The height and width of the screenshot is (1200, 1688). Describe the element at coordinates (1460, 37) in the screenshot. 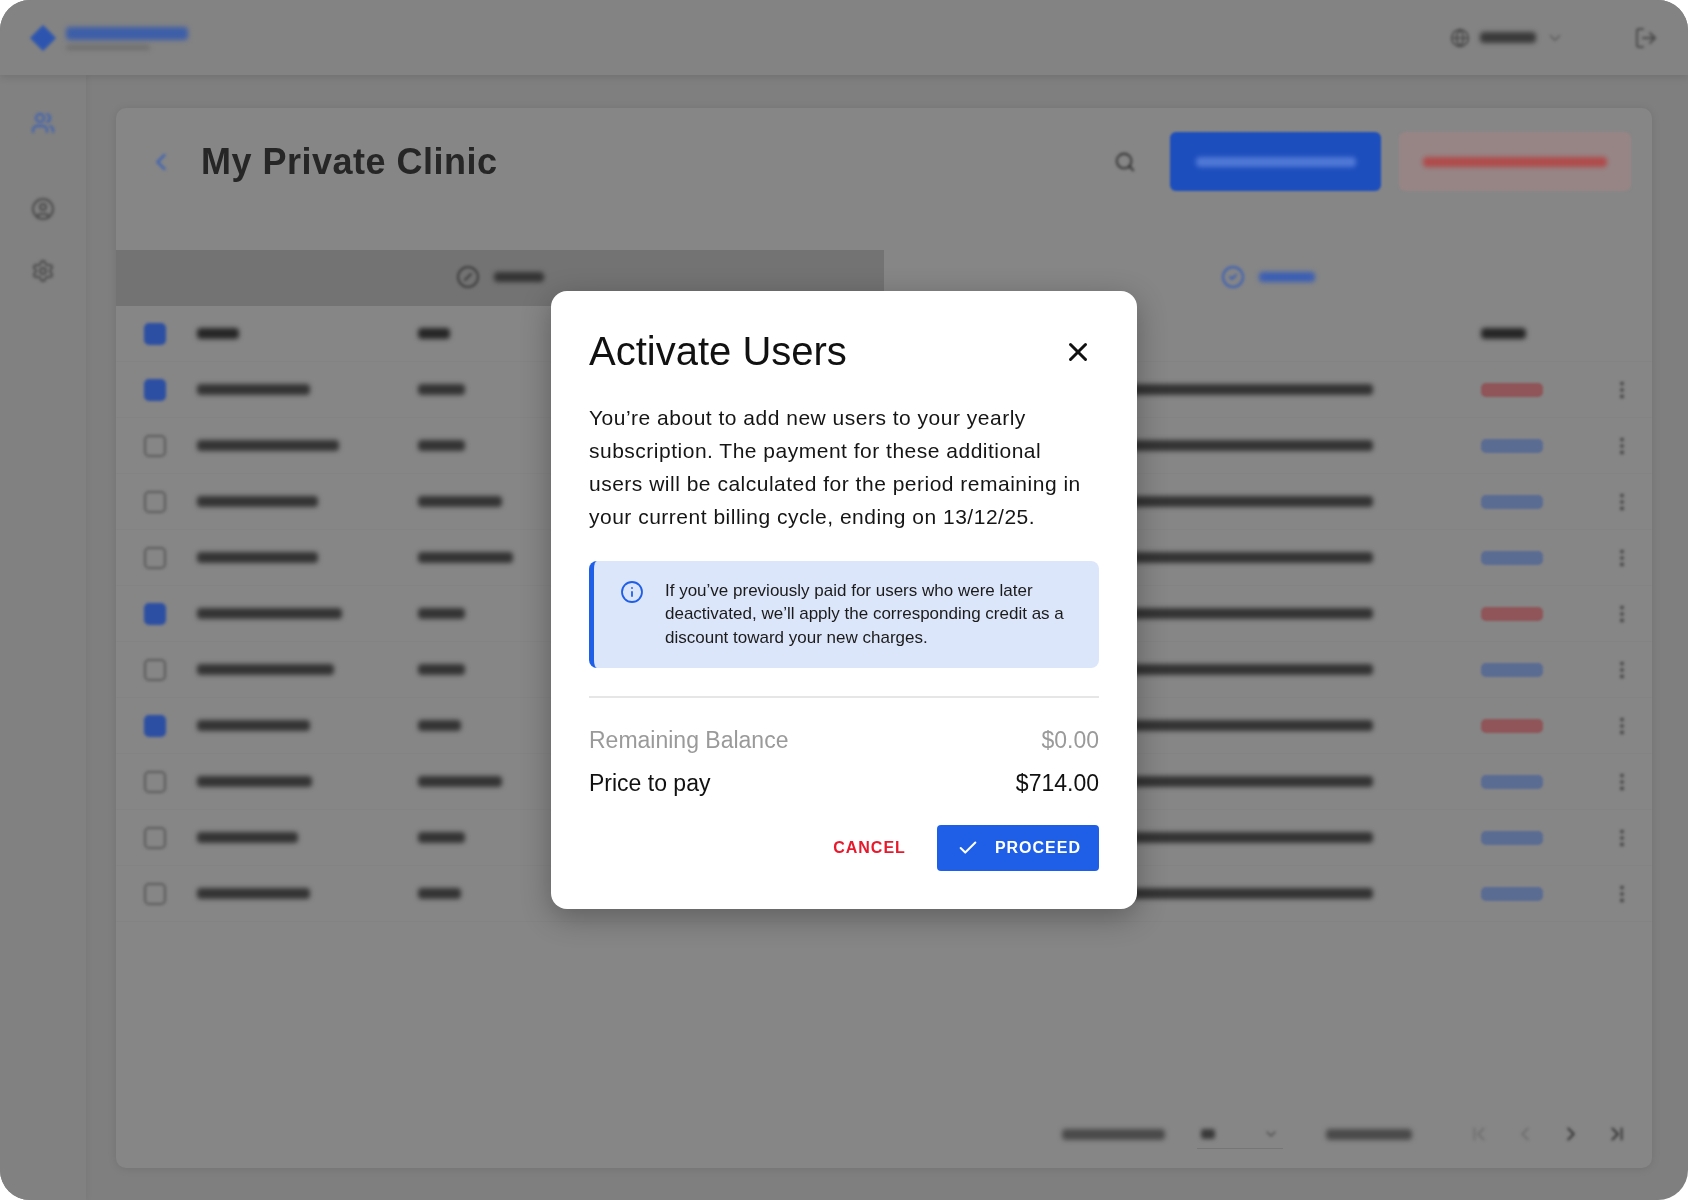

I see `globe-icon` at that location.